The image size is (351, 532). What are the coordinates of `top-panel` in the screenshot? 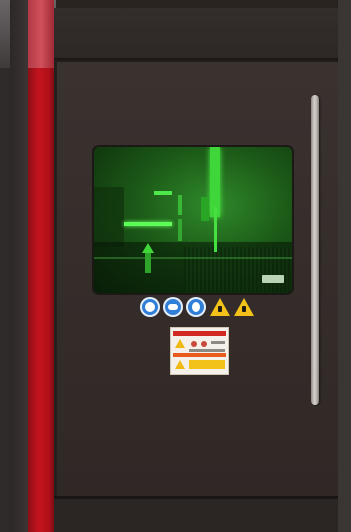 It's located at (196, 34).